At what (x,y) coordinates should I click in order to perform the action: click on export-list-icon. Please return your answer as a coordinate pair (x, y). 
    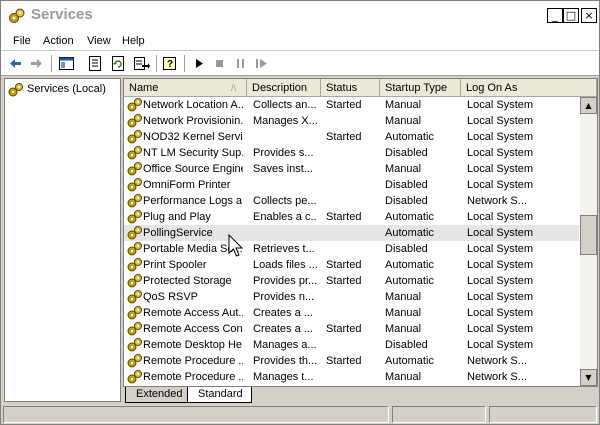
    Looking at the image, I should click on (141, 63).